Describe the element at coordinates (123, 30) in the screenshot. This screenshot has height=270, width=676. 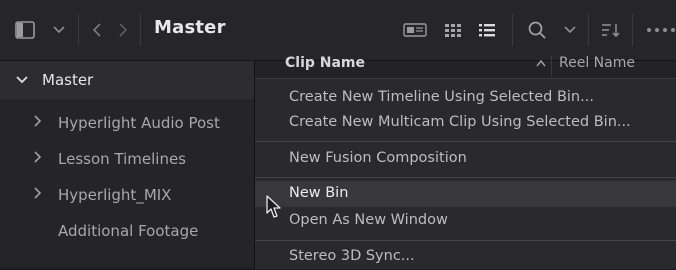
I see `forward-icon` at that location.